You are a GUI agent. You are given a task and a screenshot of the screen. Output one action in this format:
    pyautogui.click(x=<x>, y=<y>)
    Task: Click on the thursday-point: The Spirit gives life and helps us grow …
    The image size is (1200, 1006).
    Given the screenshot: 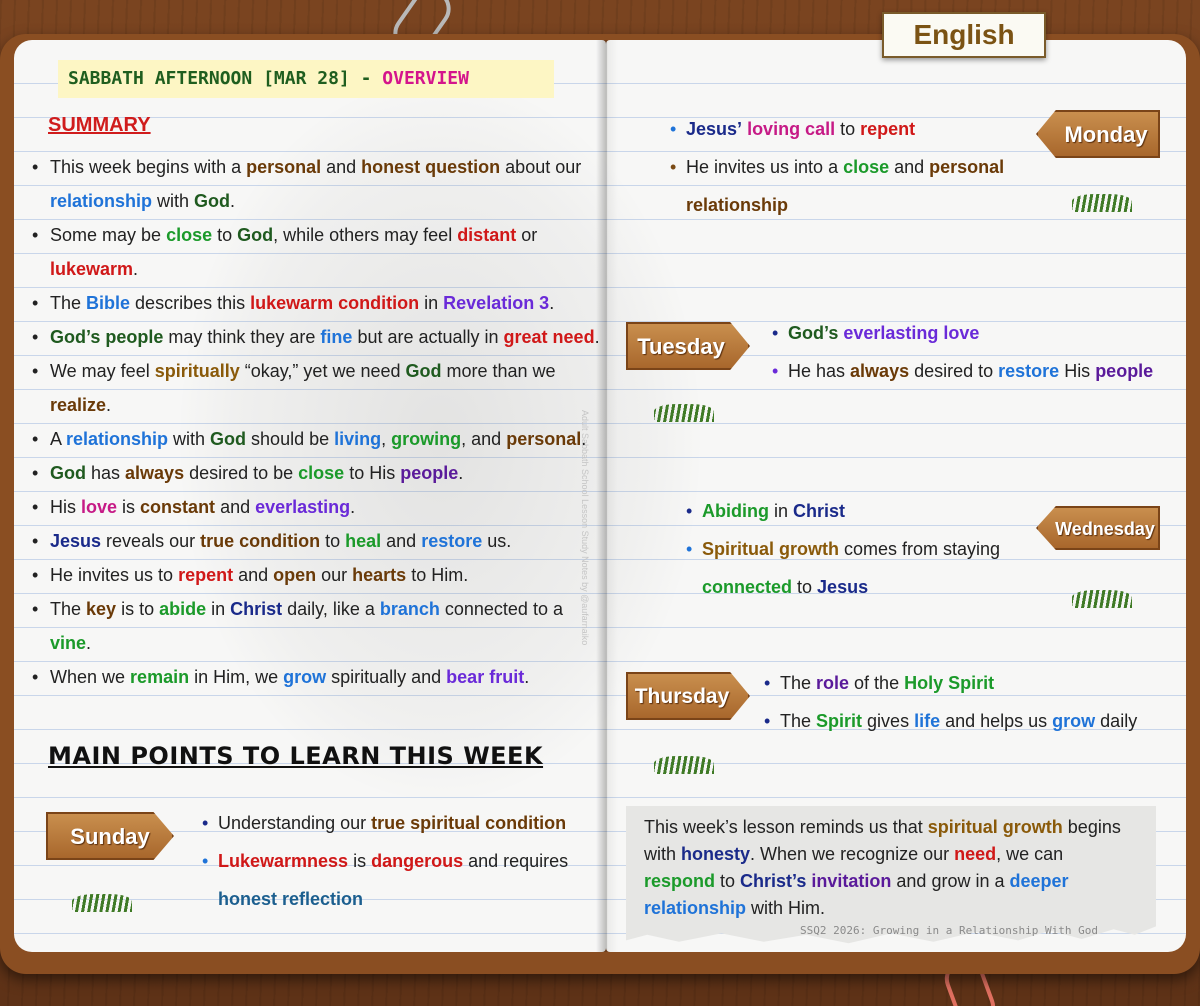 What is the action you would take?
    pyautogui.click(x=957, y=721)
    